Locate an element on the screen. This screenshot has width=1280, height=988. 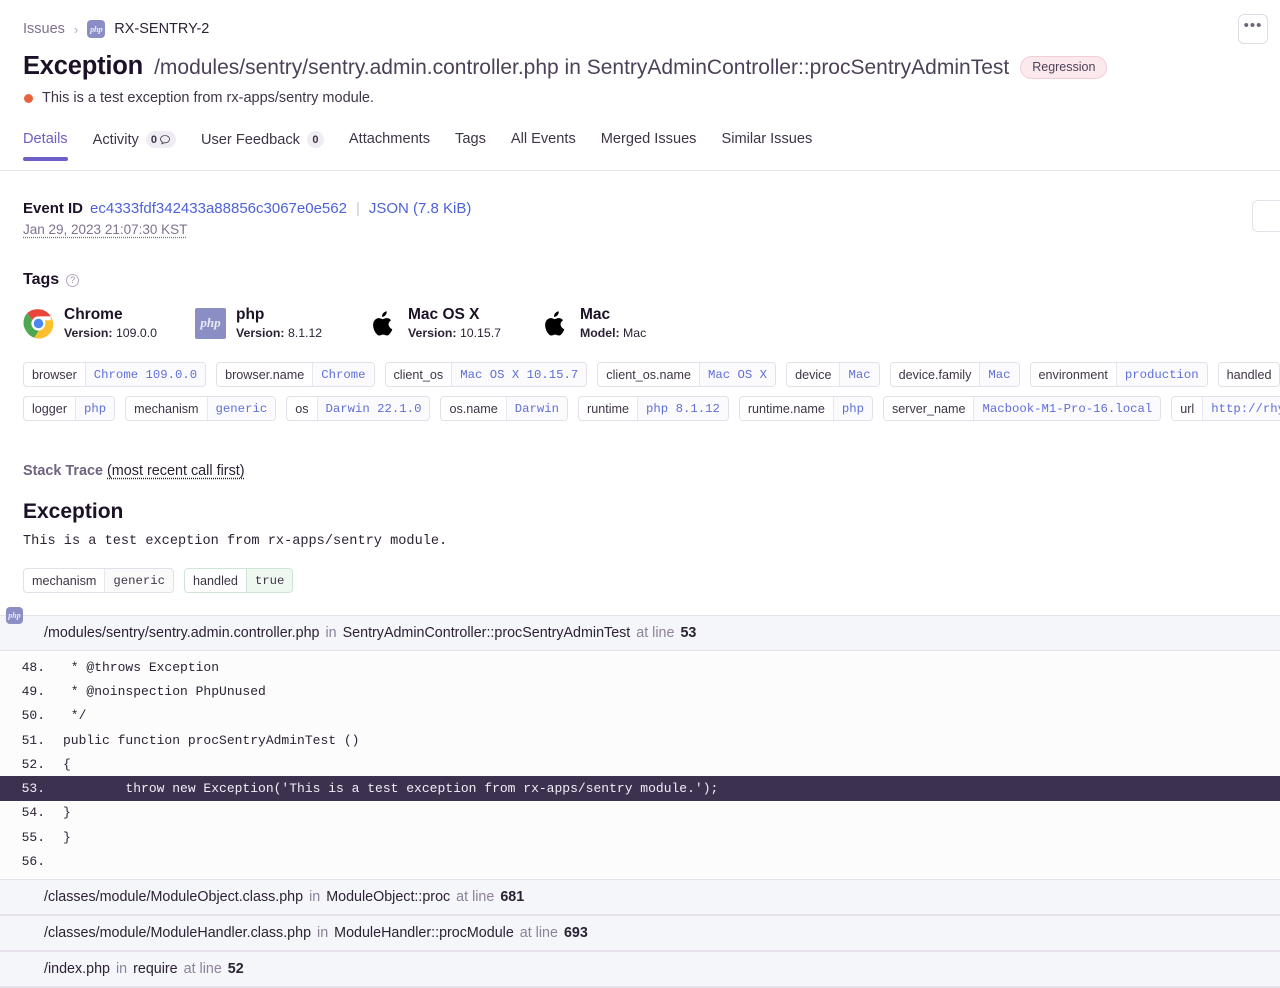
tag-key: server_name is located at coordinates (928, 408).